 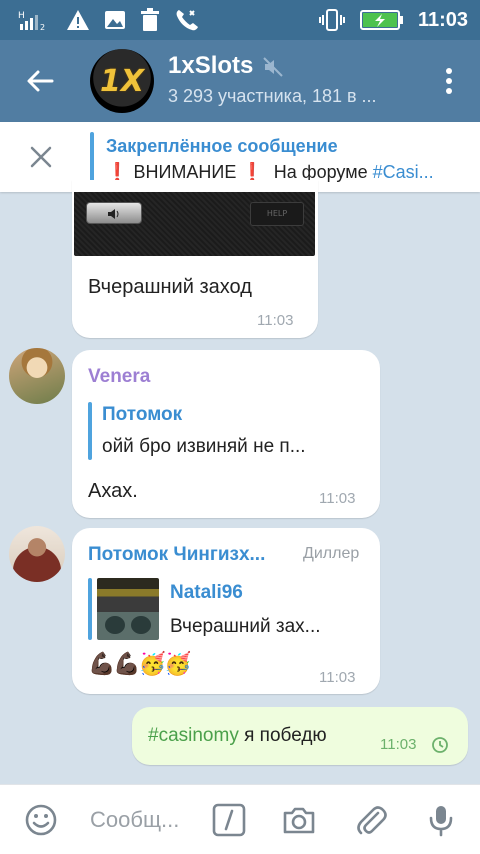 I want to click on sender-name: Venera, so click(x=119, y=377).